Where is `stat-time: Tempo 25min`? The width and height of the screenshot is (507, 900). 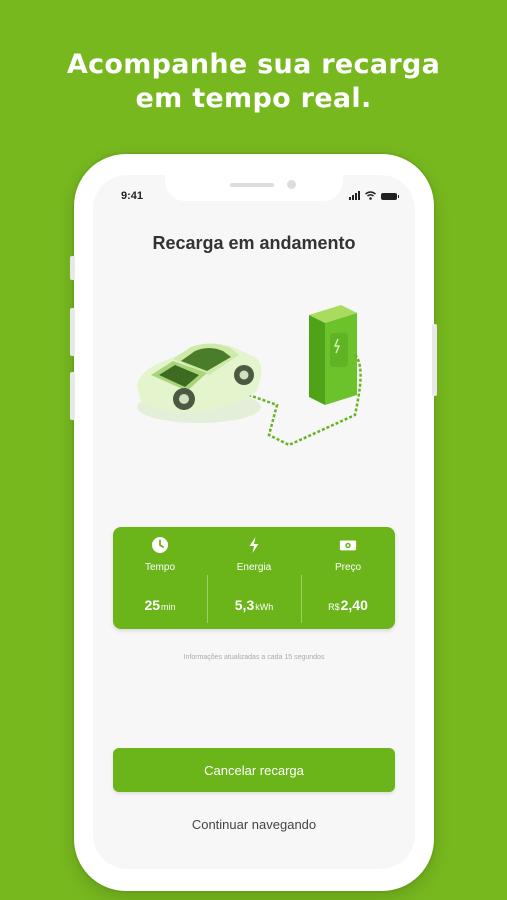 stat-time: Tempo 25min is located at coordinates (160, 578).